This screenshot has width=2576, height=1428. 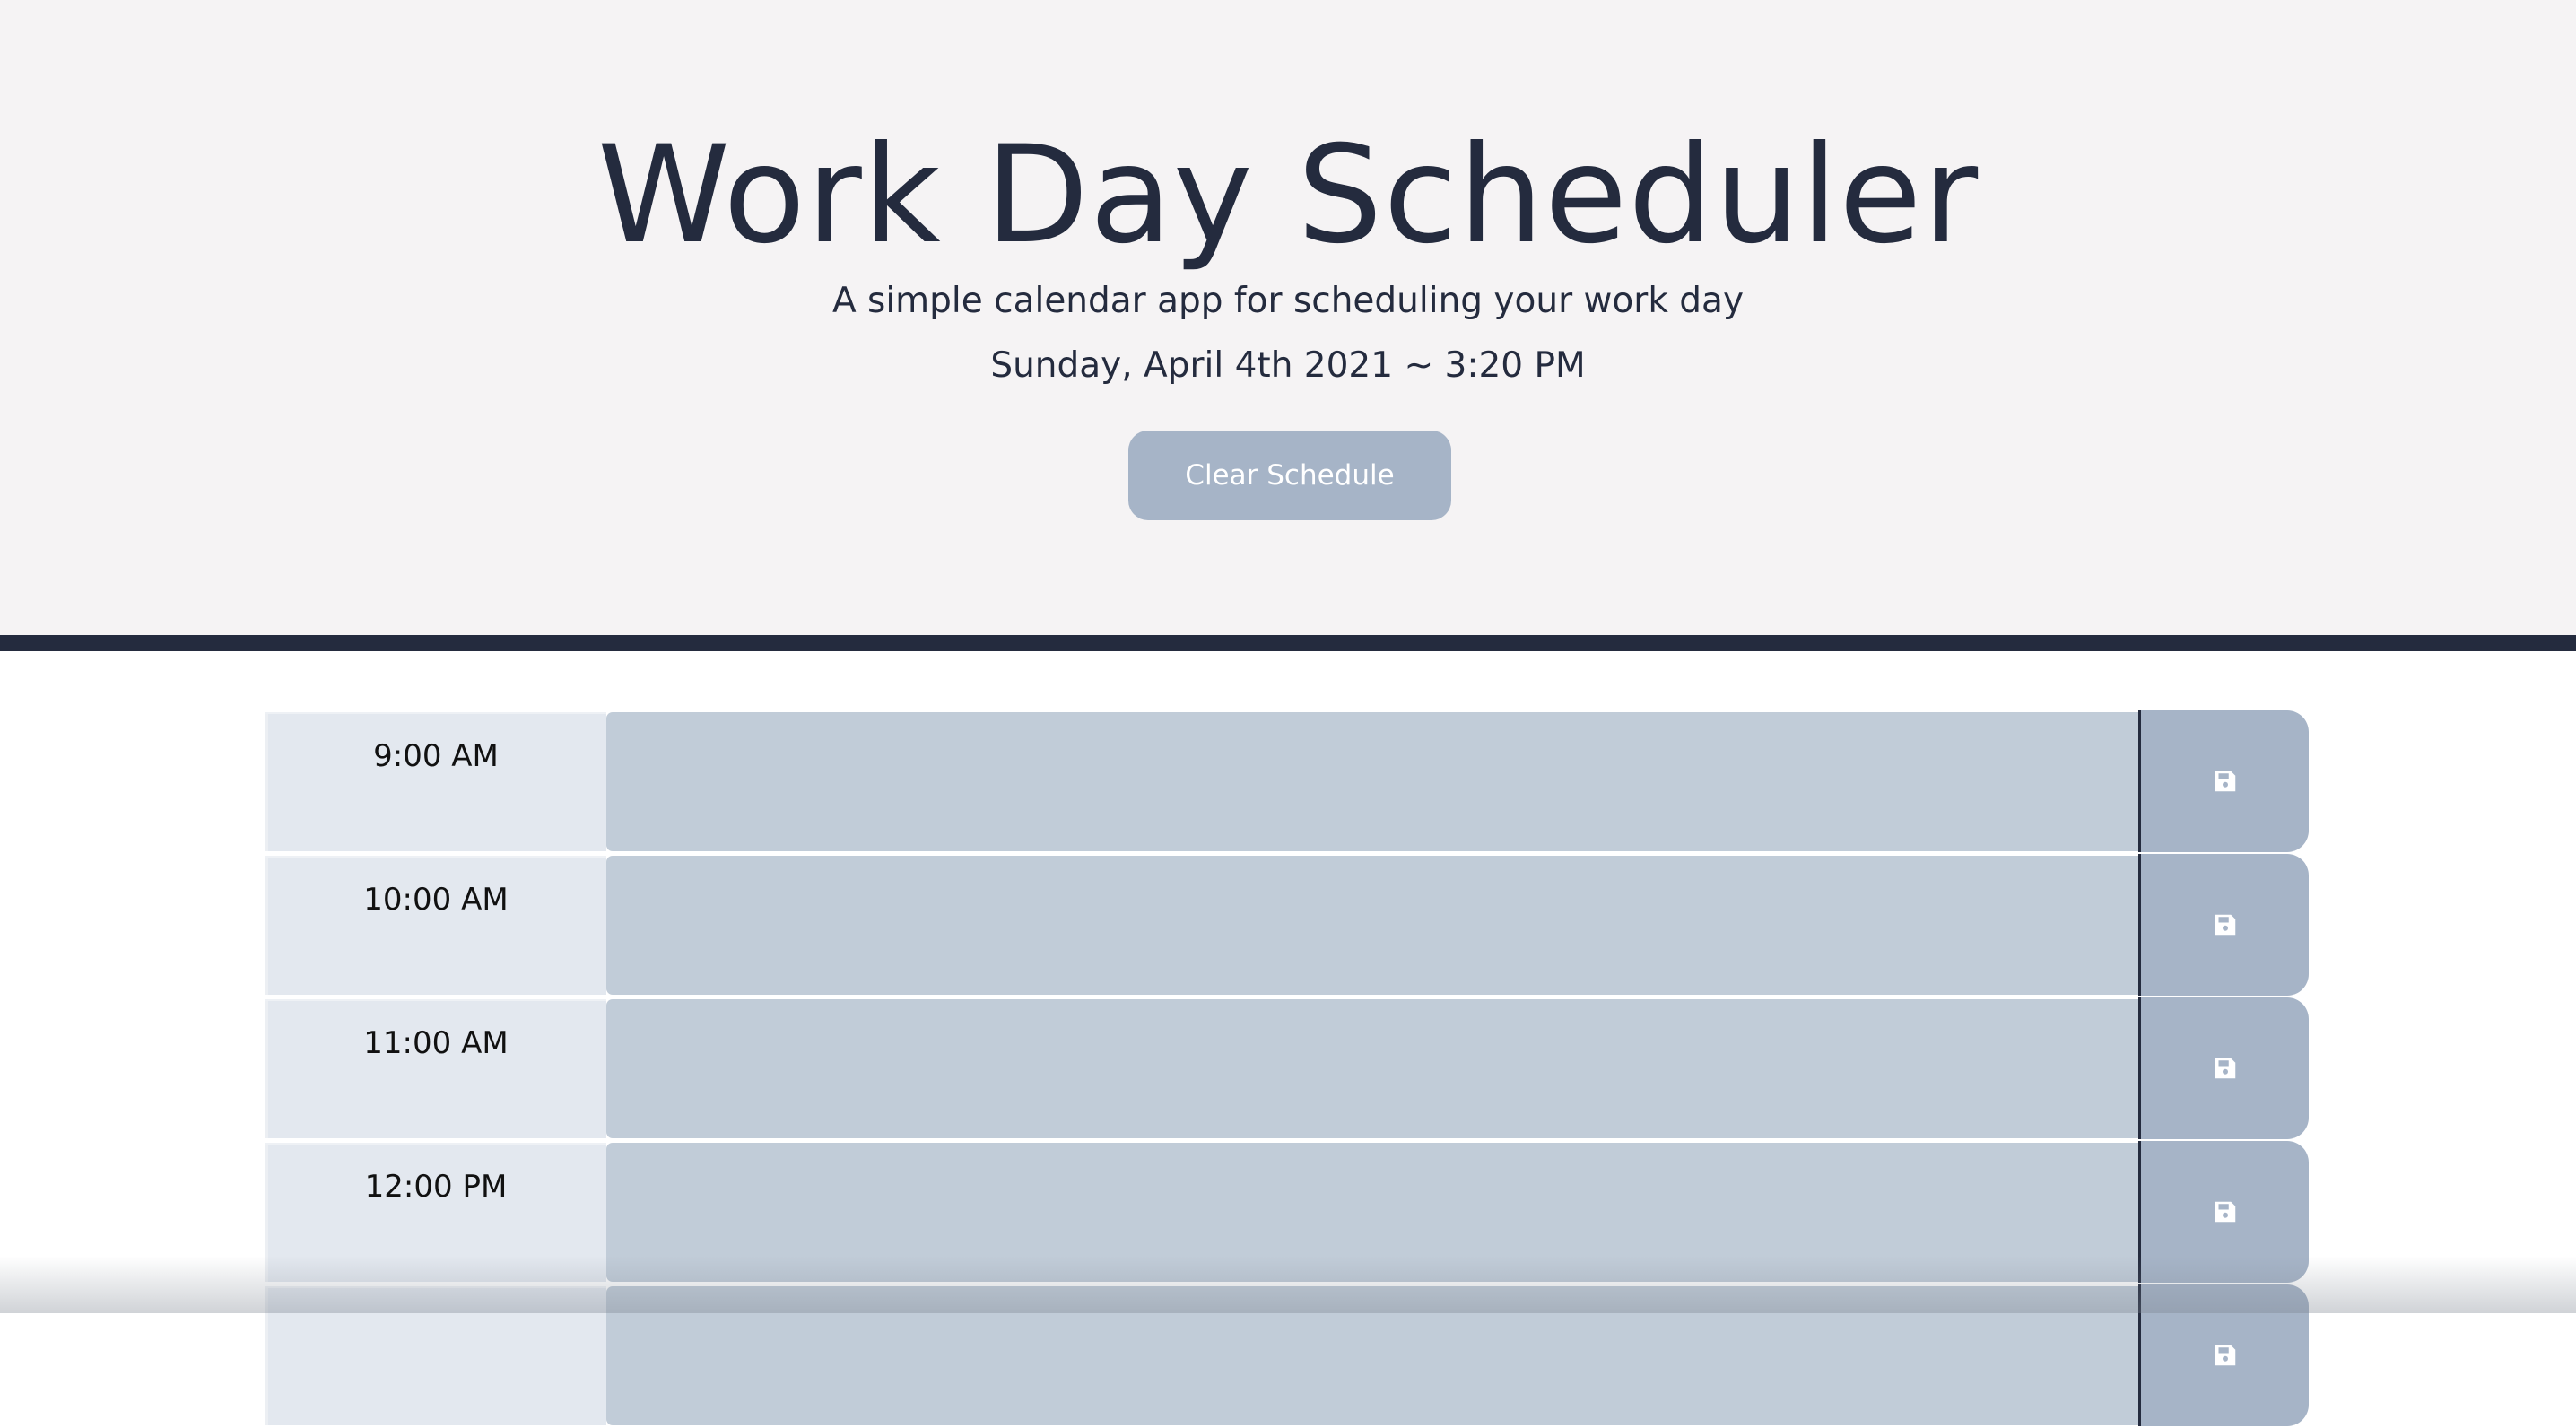 I want to click on time-block-row: 12:00 PM, so click(x=1289, y=1213).